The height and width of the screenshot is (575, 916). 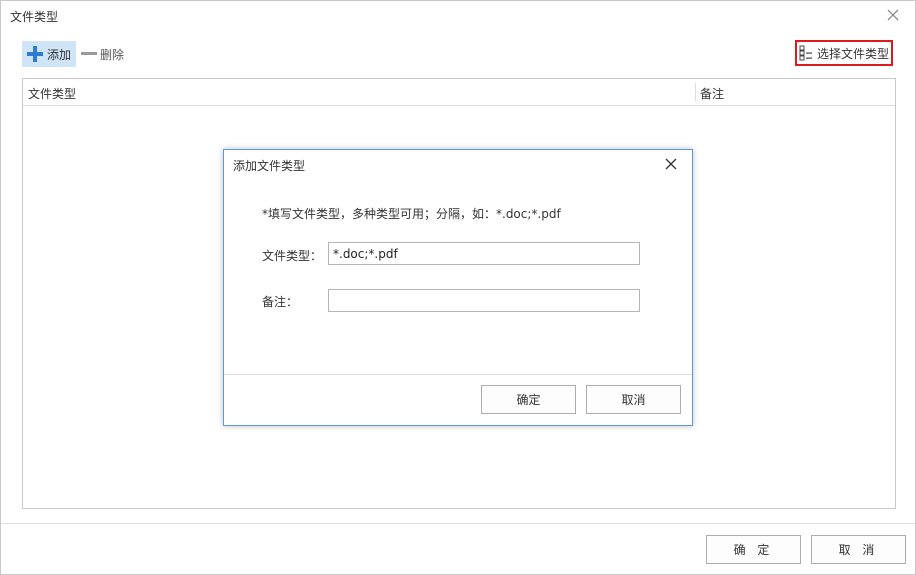 What do you see at coordinates (893, 15) in the screenshot?
I see `close-icon` at bounding box center [893, 15].